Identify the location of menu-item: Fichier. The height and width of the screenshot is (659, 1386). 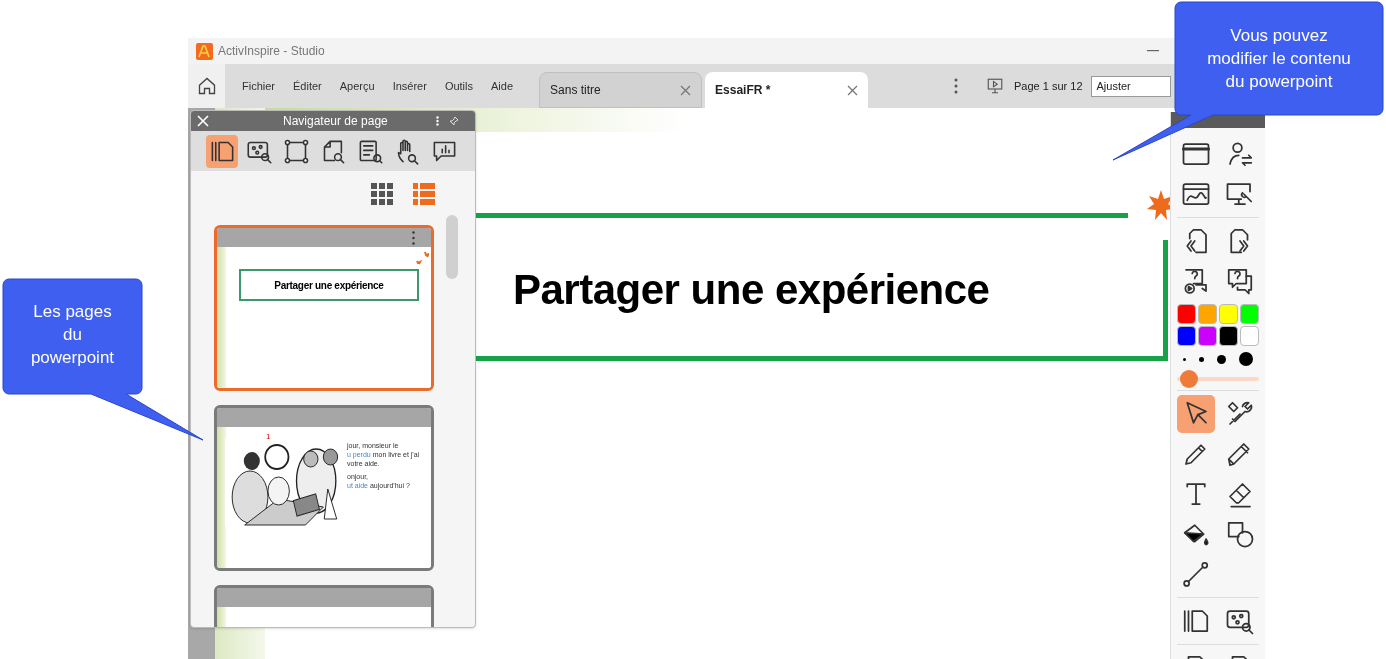
(258, 86).